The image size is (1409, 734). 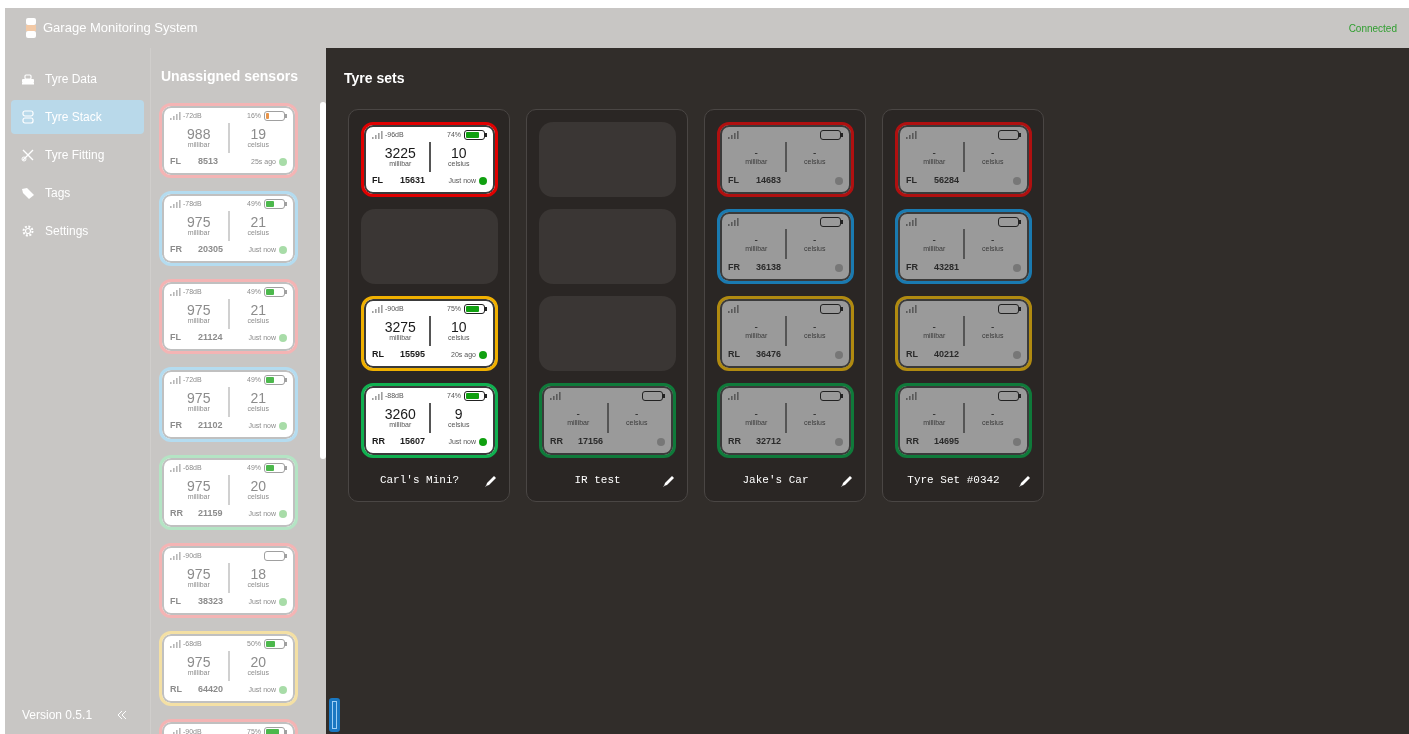 I want to click on set-name: Jake's Car, so click(x=775, y=480).